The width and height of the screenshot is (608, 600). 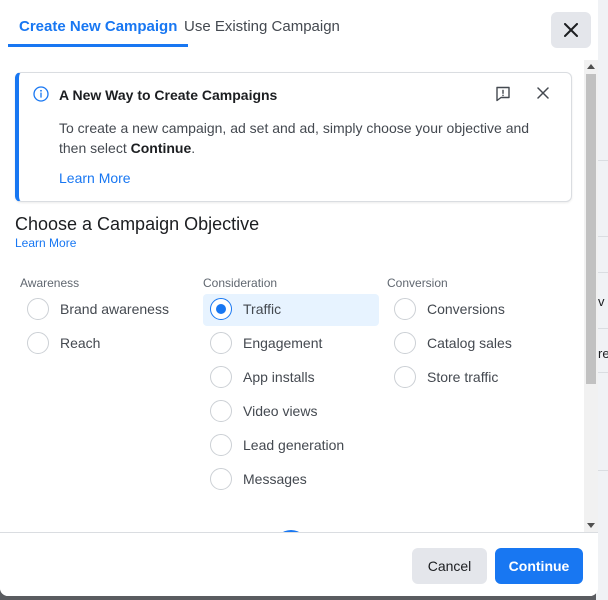 What do you see at coordinates (280, 411) in the screenshot?
I see `option-label: Video views` at bounding box center [280, 411].